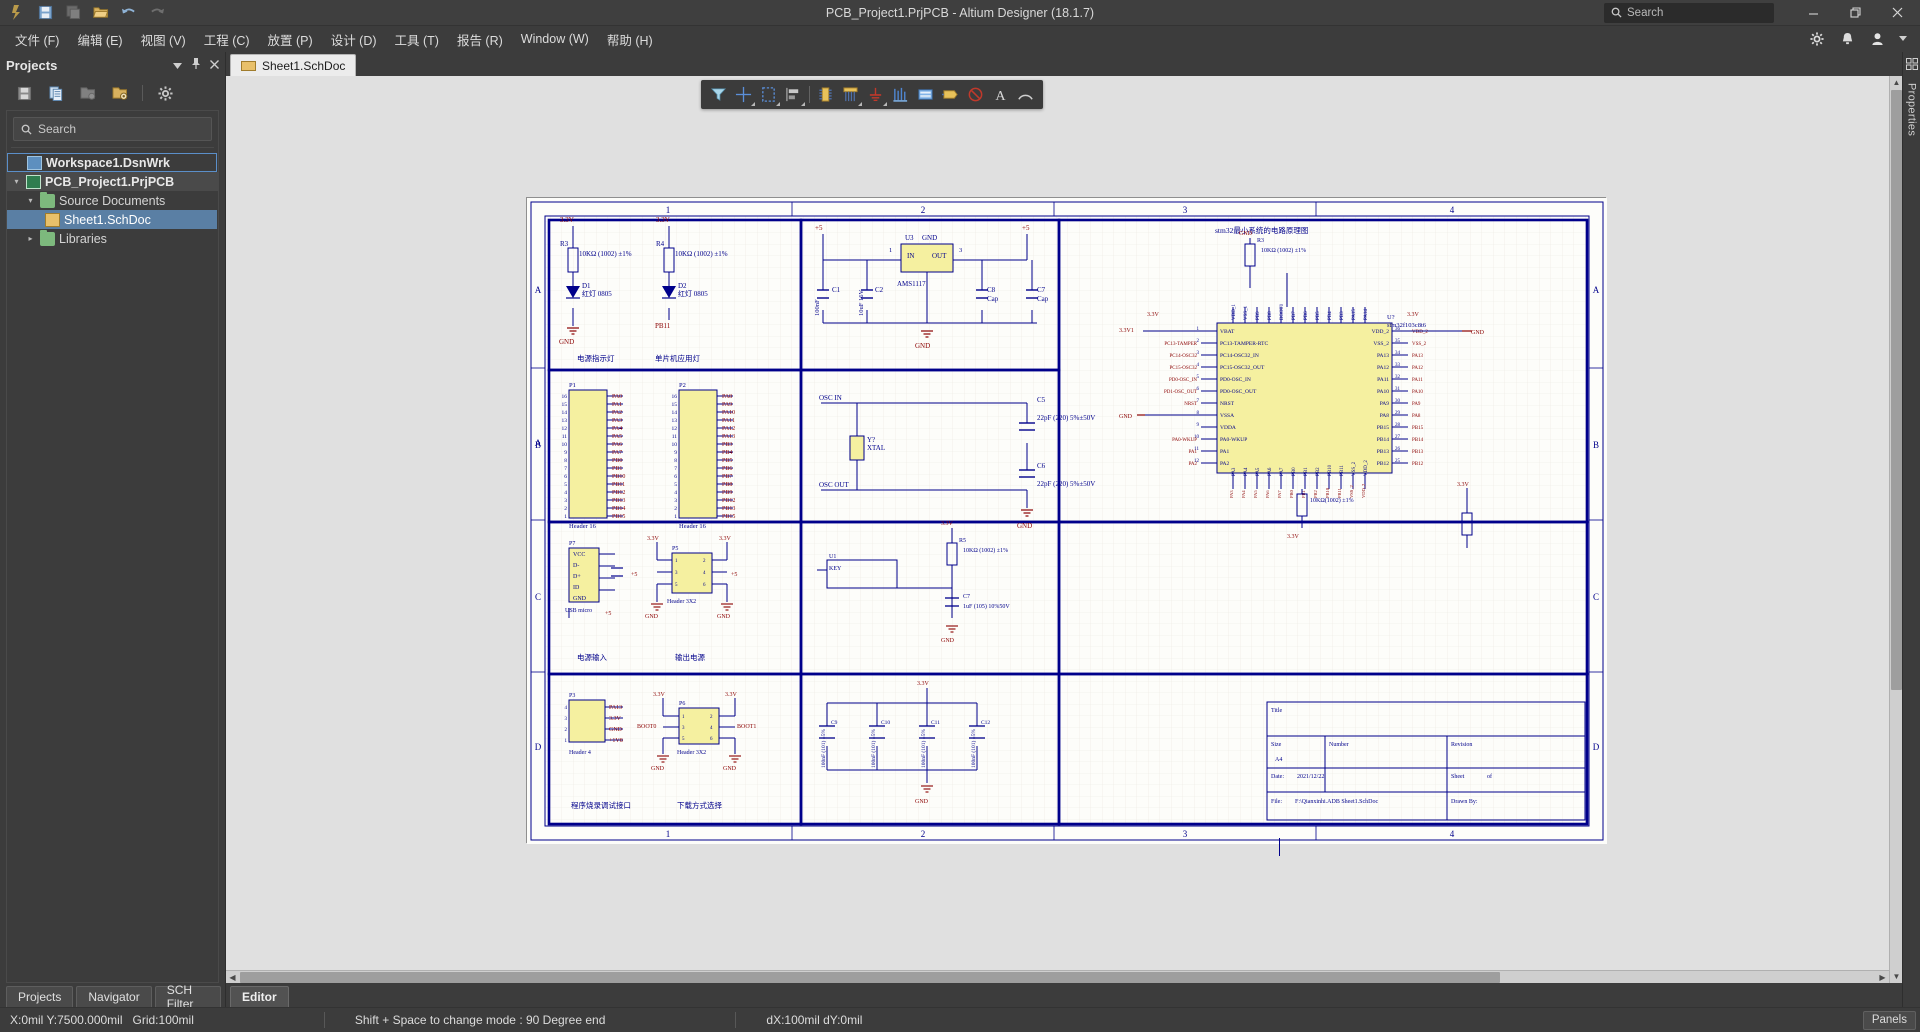 Image resolution: width=1920 pixels, height=1032 pixels. I want to click on arc-icon, so click(1025, 94).